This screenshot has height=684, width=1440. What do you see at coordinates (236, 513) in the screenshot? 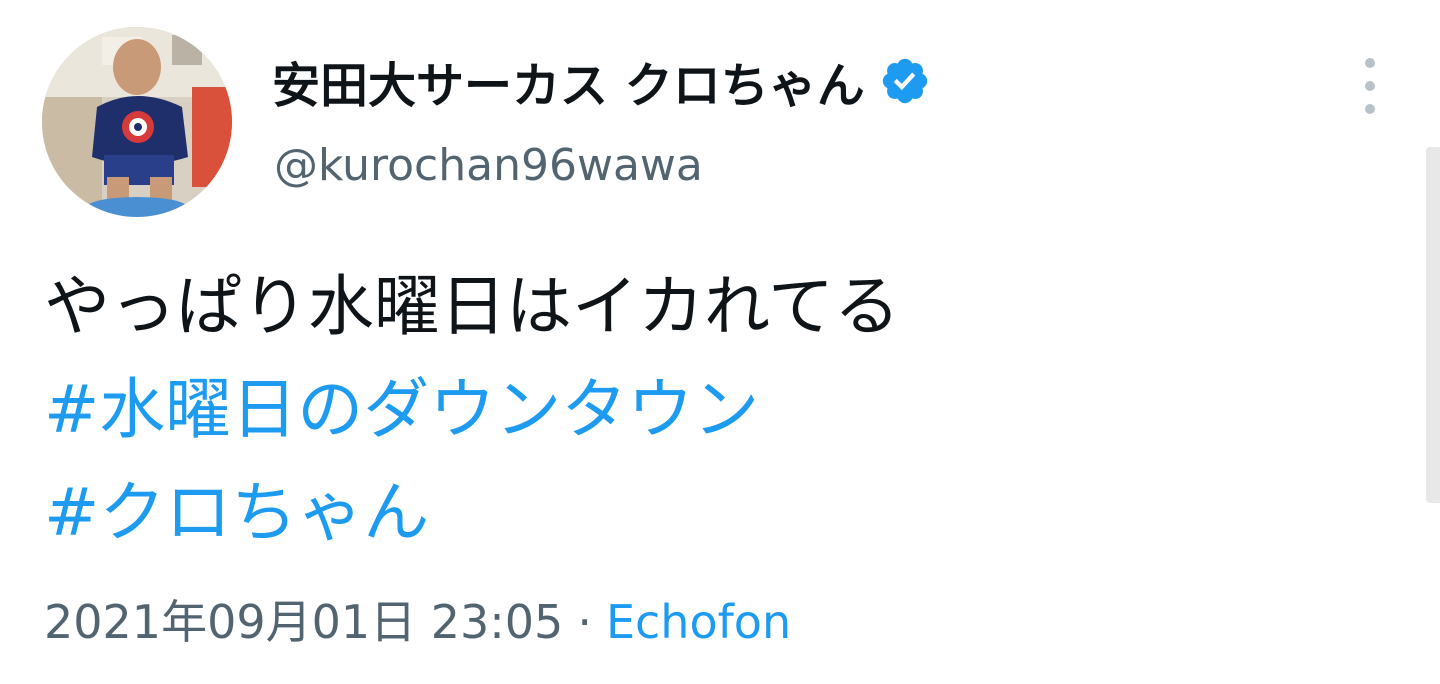
I see `hashtag-link: #クロちゃん` at bounding box center [236, 513].